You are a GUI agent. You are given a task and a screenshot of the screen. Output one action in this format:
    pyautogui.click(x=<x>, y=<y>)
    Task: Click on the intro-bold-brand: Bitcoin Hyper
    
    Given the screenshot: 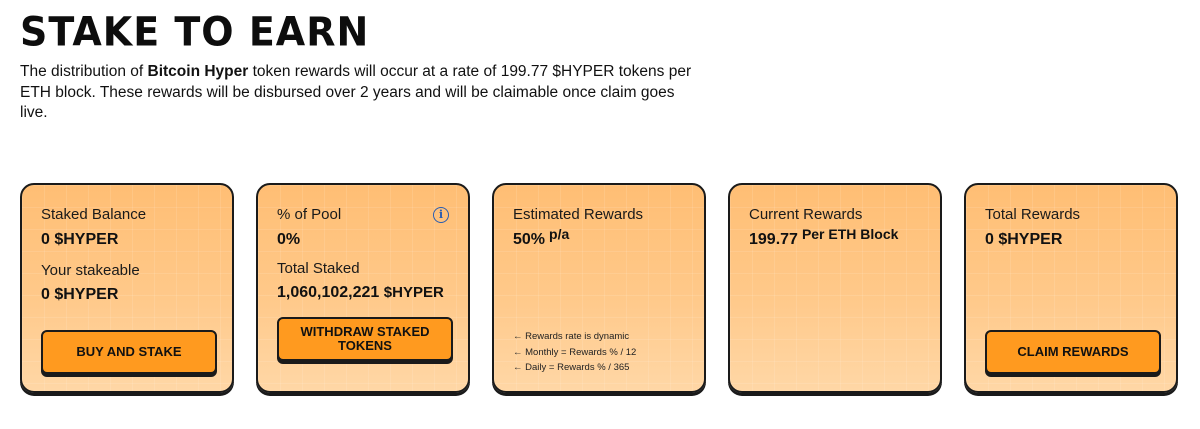 What is the action you would take?
    pyautogui.click(x=198, y=71)
    